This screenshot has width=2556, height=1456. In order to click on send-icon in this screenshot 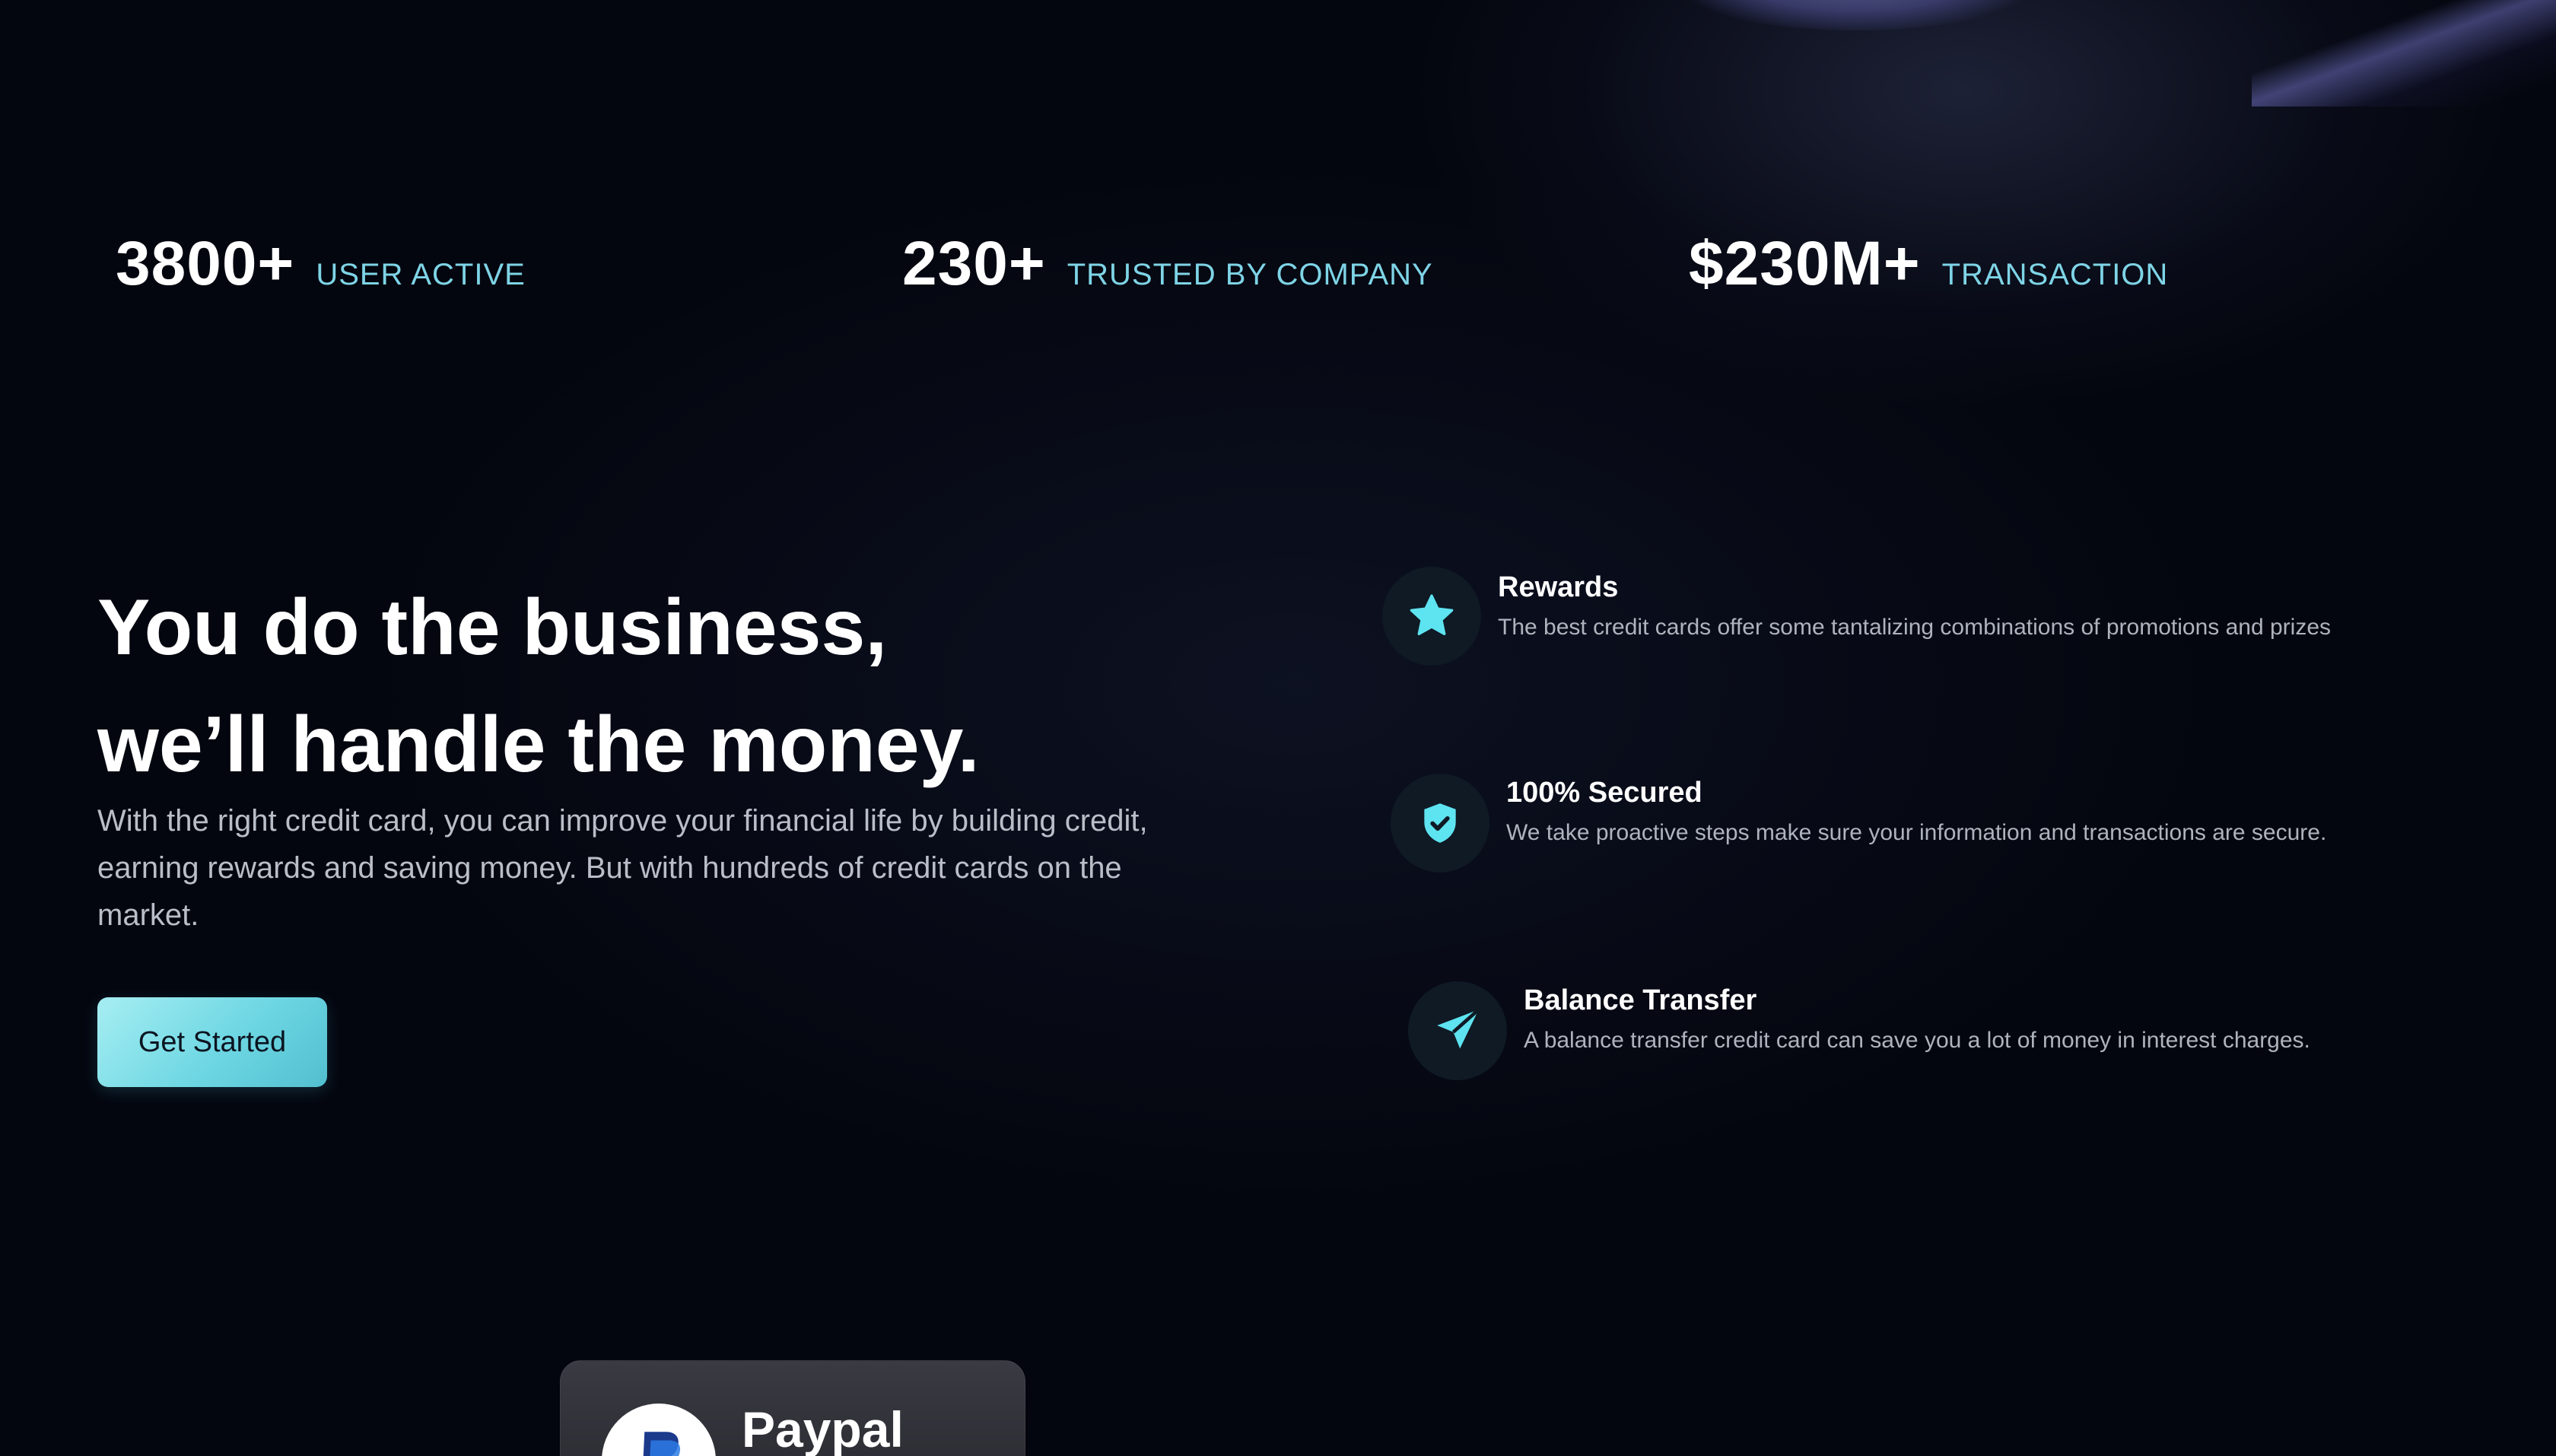, I will do `click(1457, 1030)`.